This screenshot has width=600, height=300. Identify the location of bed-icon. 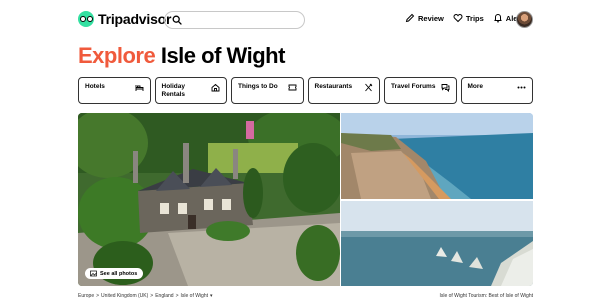
(139, 87).